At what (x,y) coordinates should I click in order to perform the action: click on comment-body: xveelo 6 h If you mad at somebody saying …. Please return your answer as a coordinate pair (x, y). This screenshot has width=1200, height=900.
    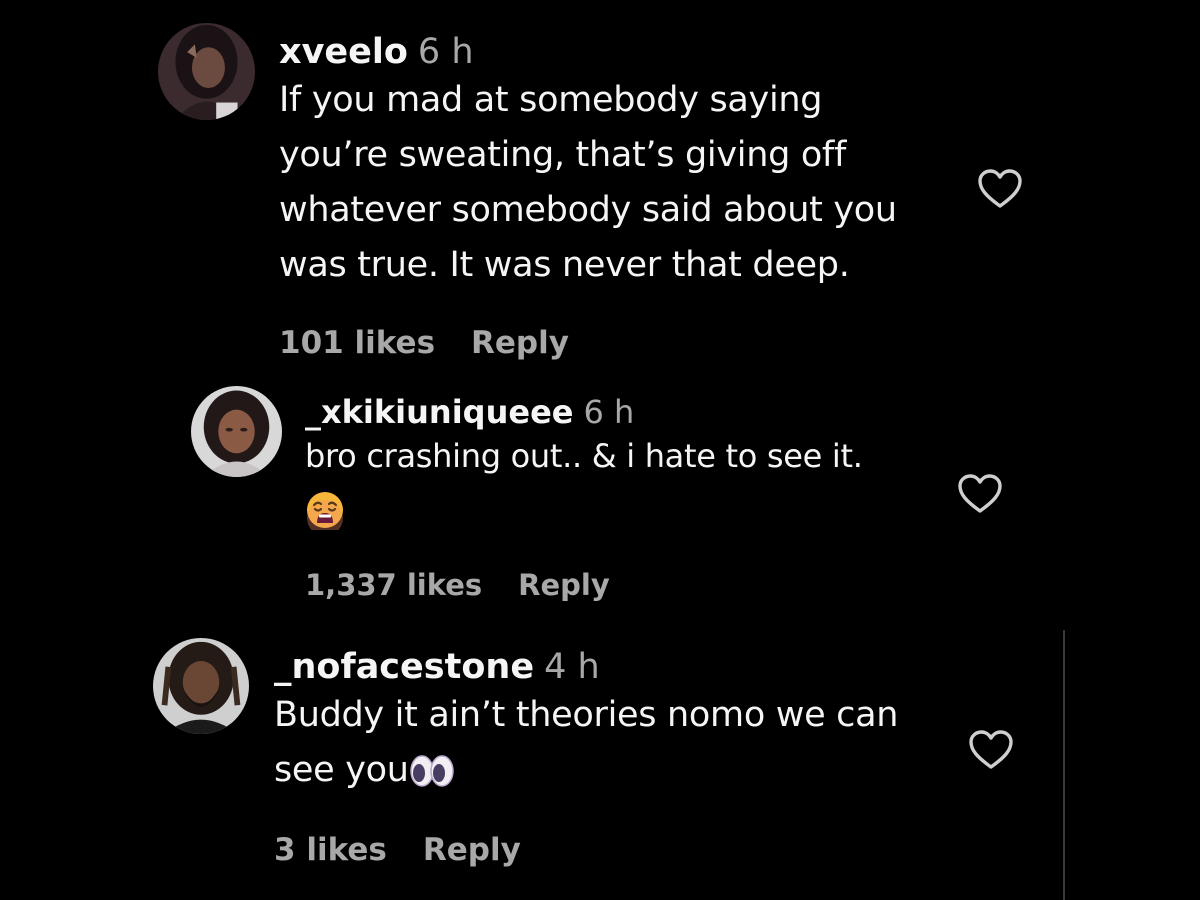
    Looking at the image, I should click on (588, 164).